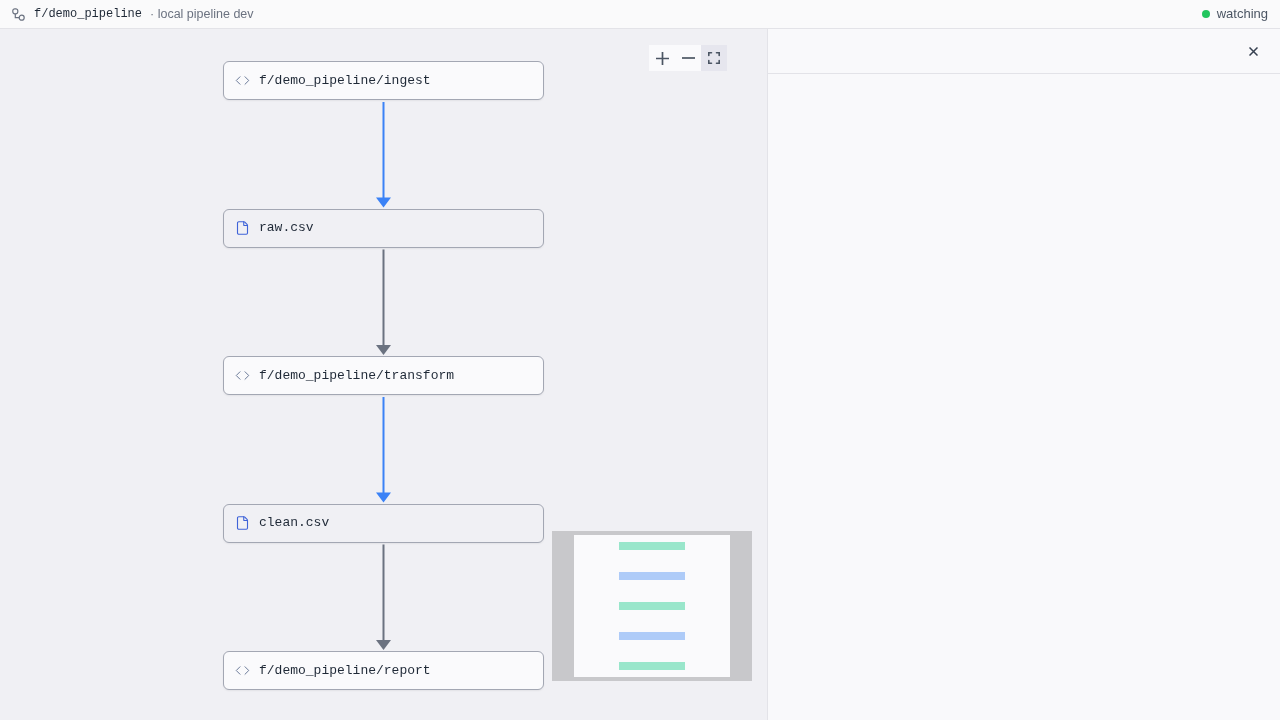  What do you see at coordinates (202, 14) in the screenshot?
I see `pipeline-subtitle: · local pipeline dev` at bounding box center [202, 14].